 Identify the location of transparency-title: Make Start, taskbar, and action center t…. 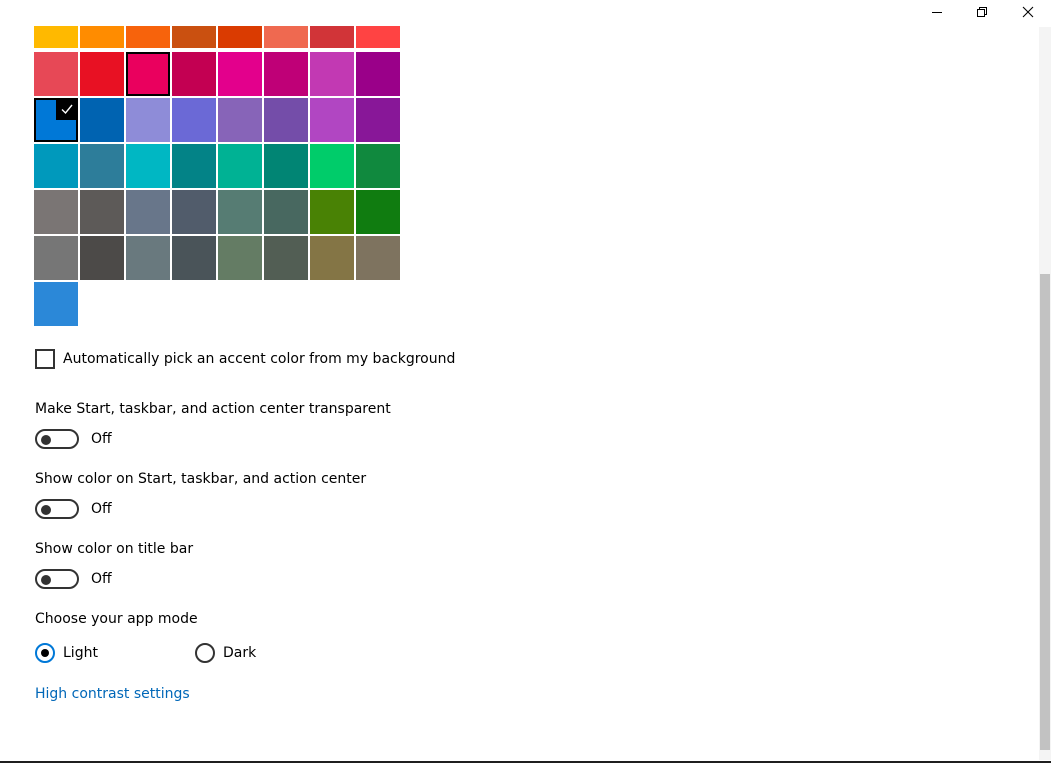
(213, 409).